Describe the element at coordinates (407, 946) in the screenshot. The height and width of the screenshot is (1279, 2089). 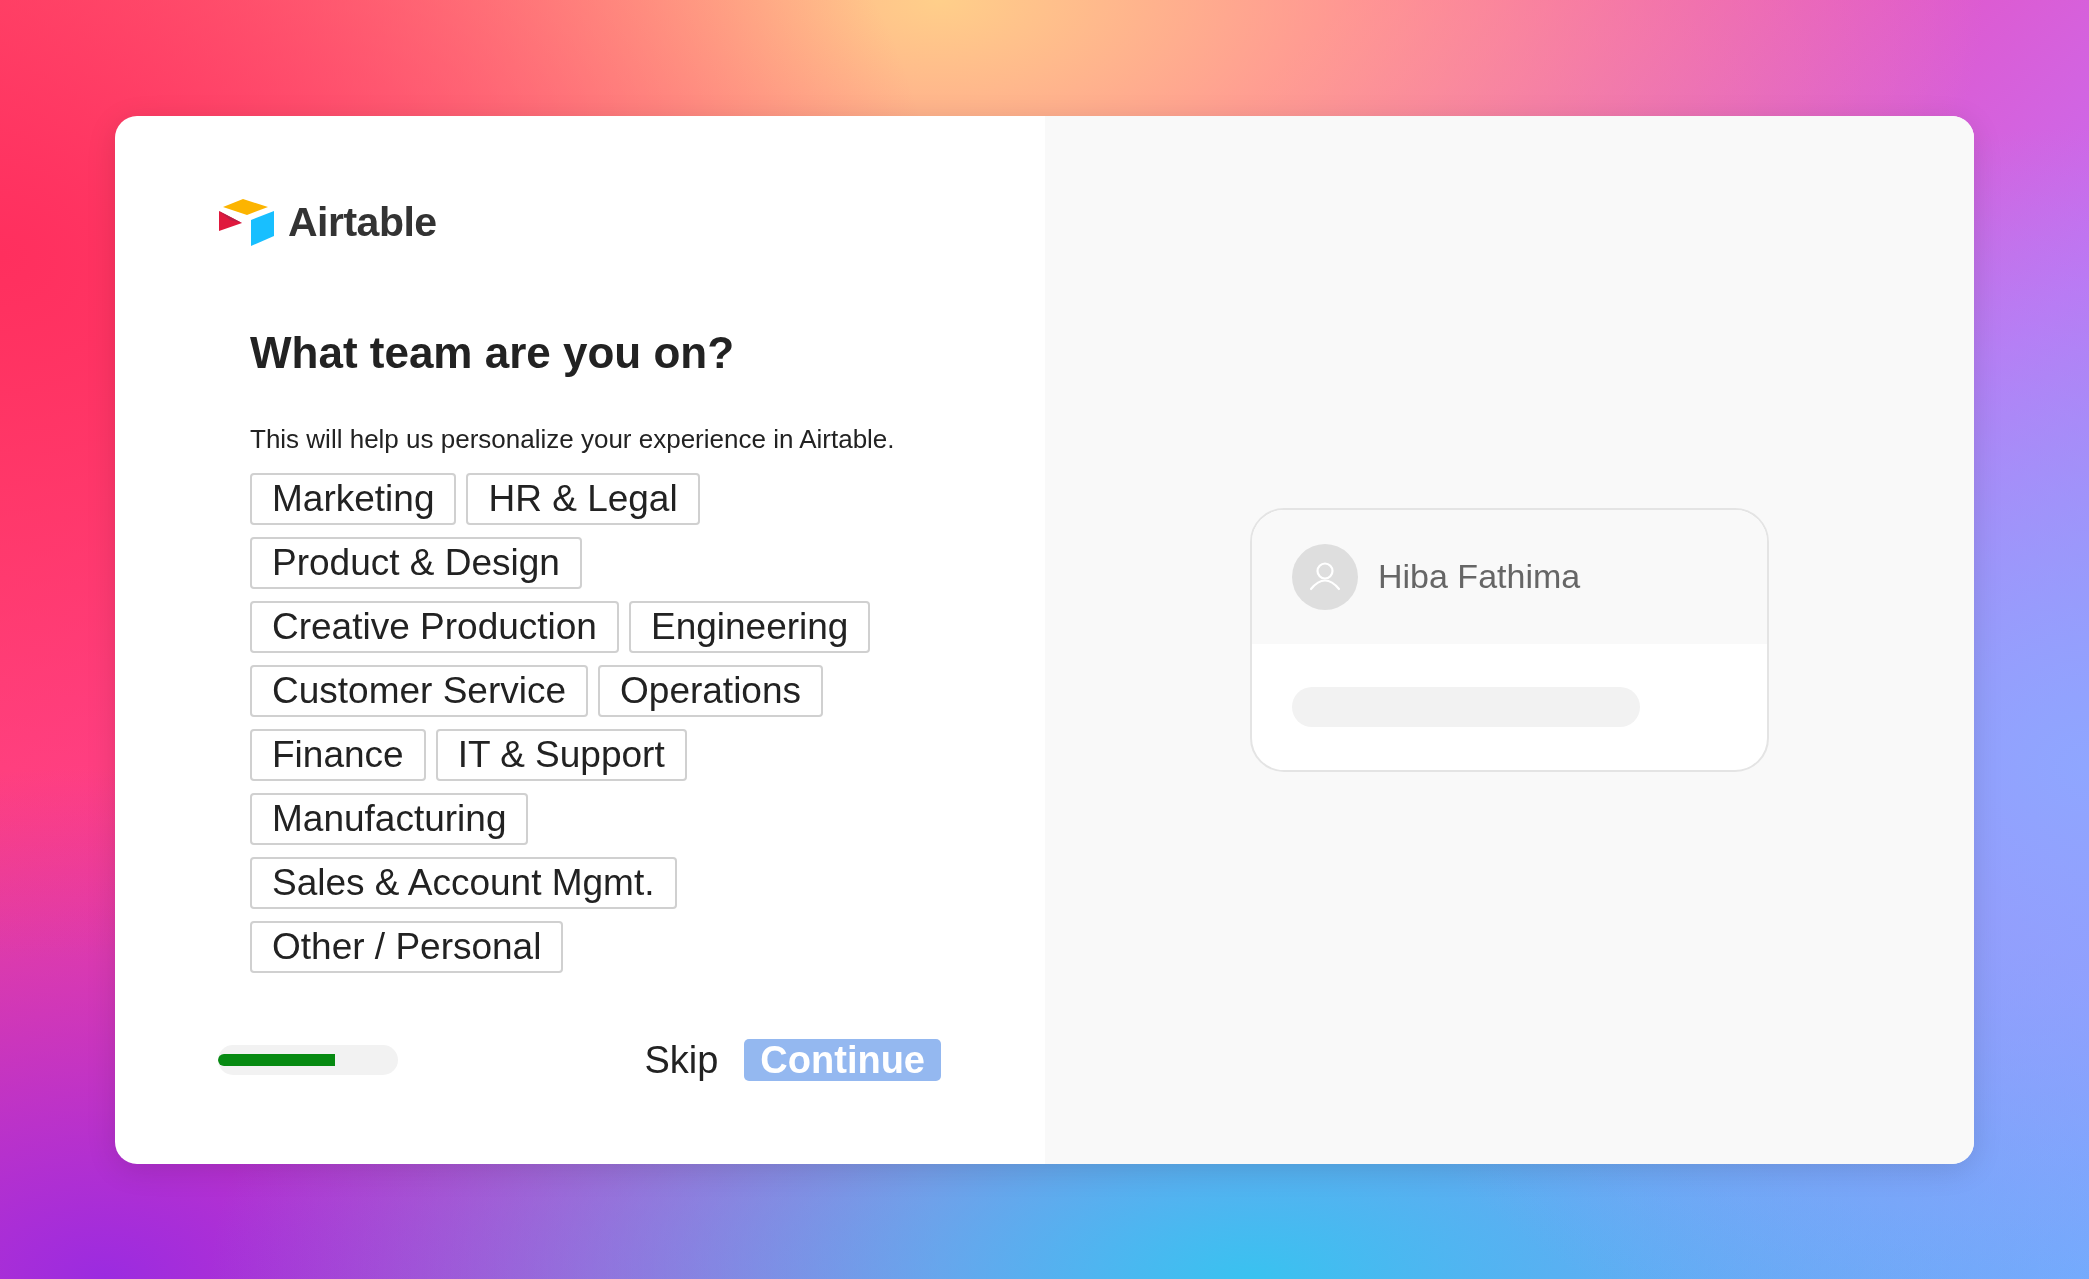
I see `team-option: Other / Personal` at that location.